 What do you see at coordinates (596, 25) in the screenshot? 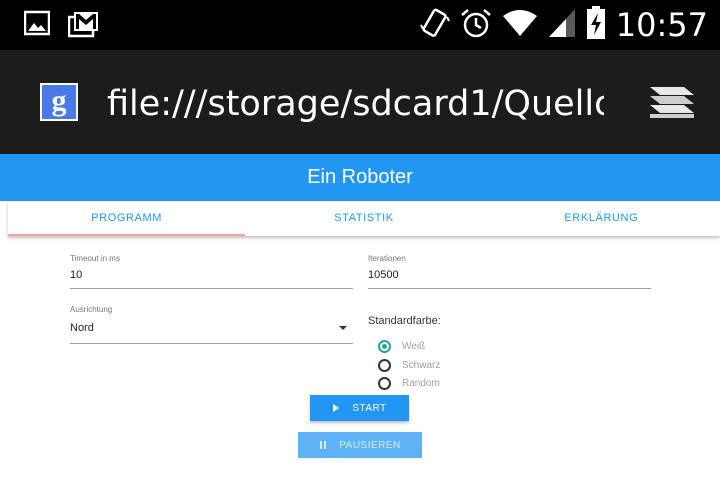
I see `battery-charging-icon` at bounding box center [596, 25].